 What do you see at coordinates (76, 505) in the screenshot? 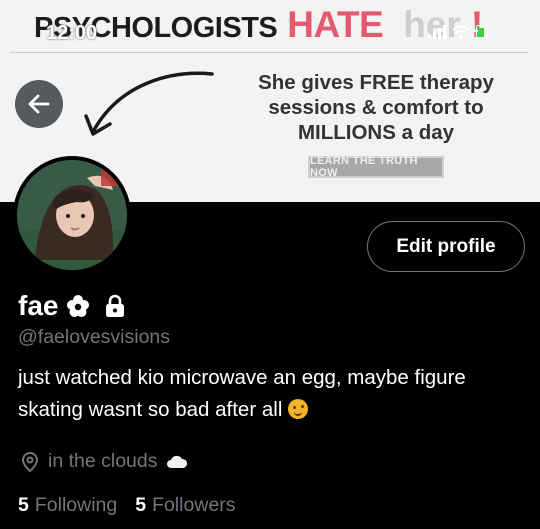
I see `following-label: Following` at bounding box center [76, 505].